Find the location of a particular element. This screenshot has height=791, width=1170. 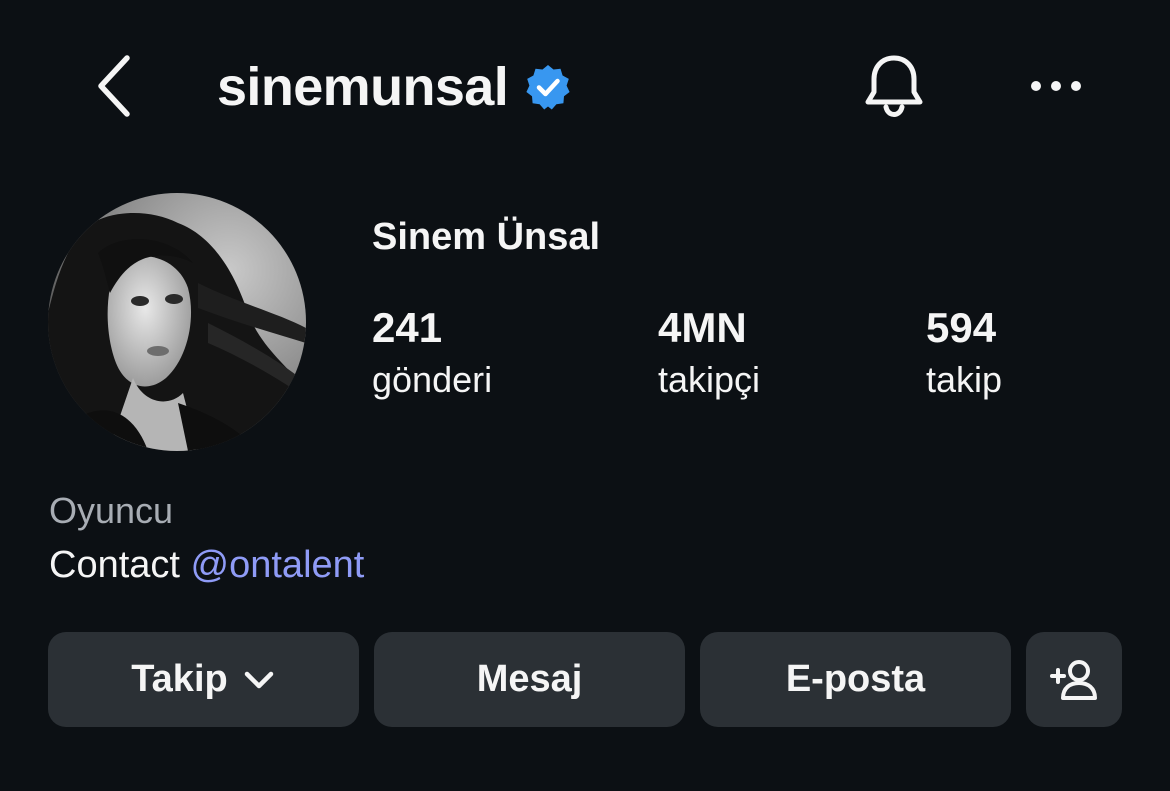

stat-posts: 241 gönderi is located at coordinates (432, 354).